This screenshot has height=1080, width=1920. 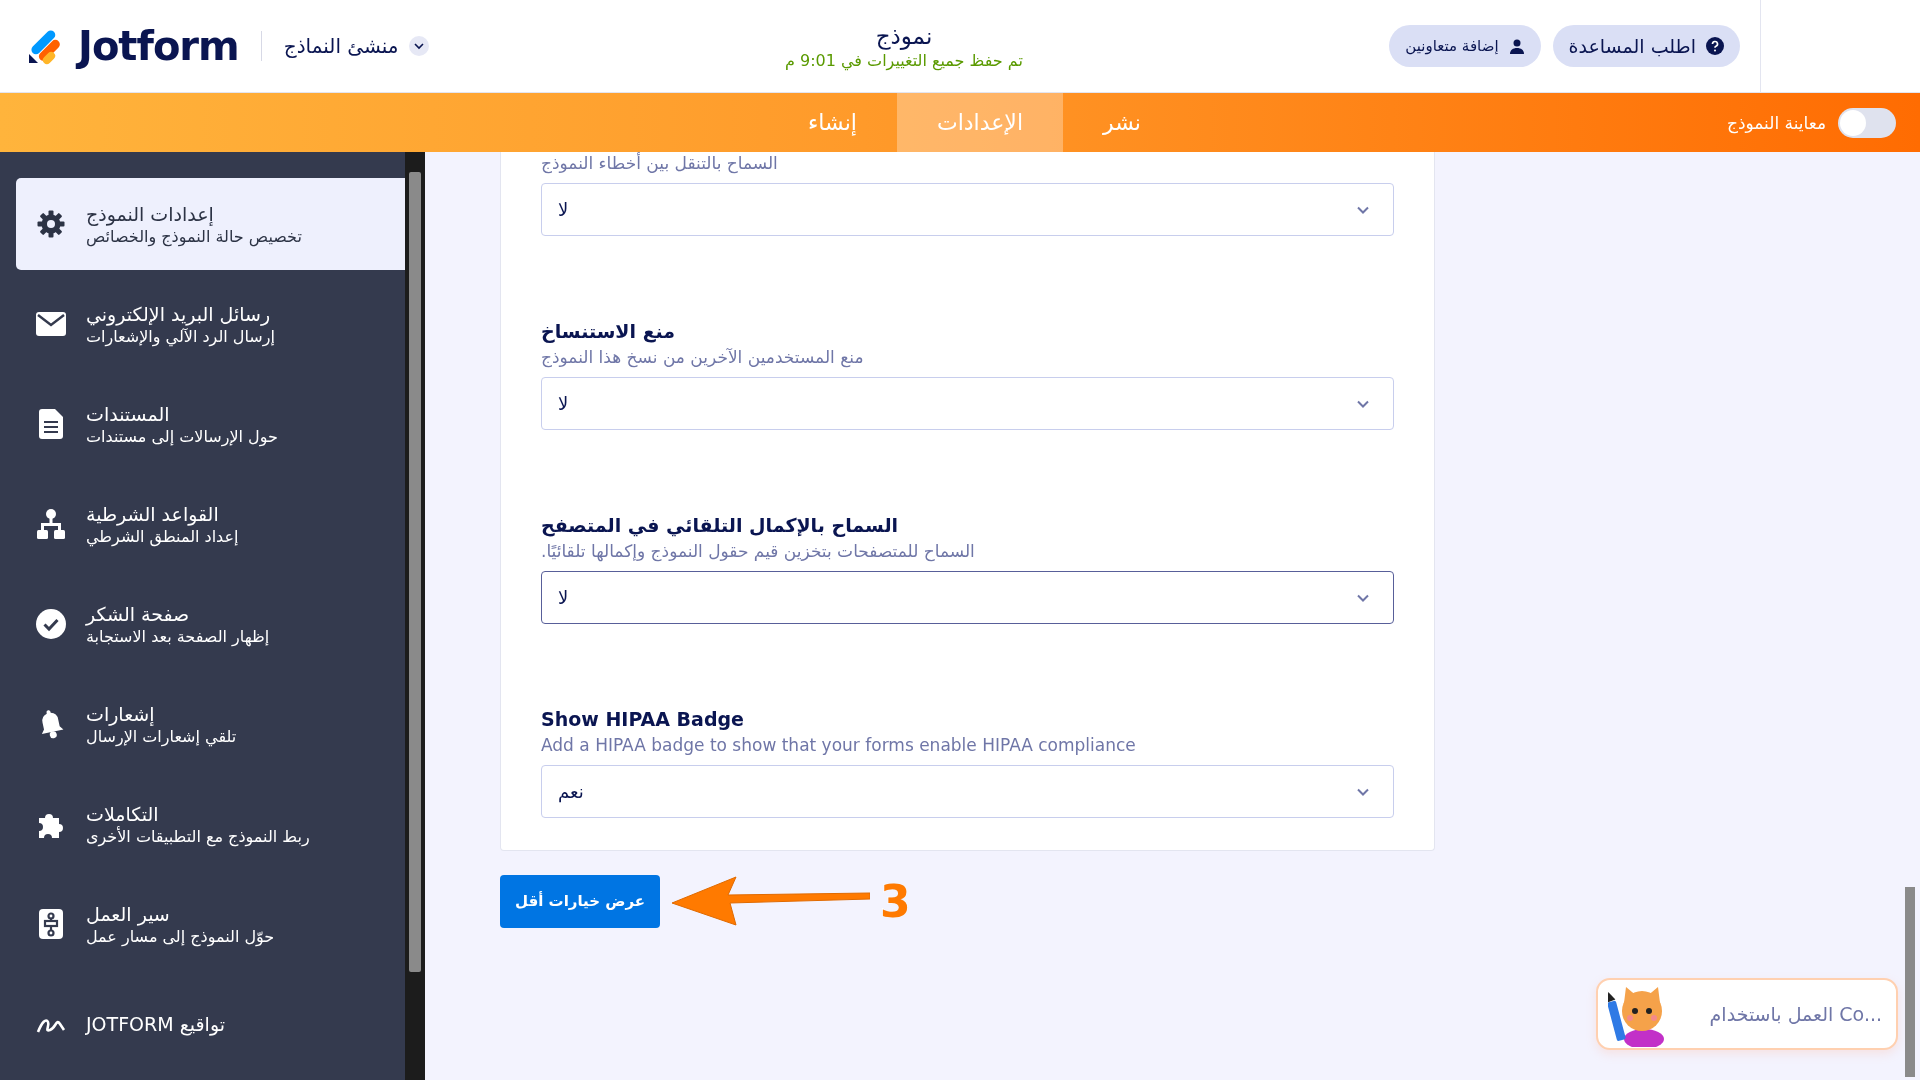 What do you see at coordinates (51, 924) in the screenshot?
I see `workflow-icon` at bounding box center [51, 924].